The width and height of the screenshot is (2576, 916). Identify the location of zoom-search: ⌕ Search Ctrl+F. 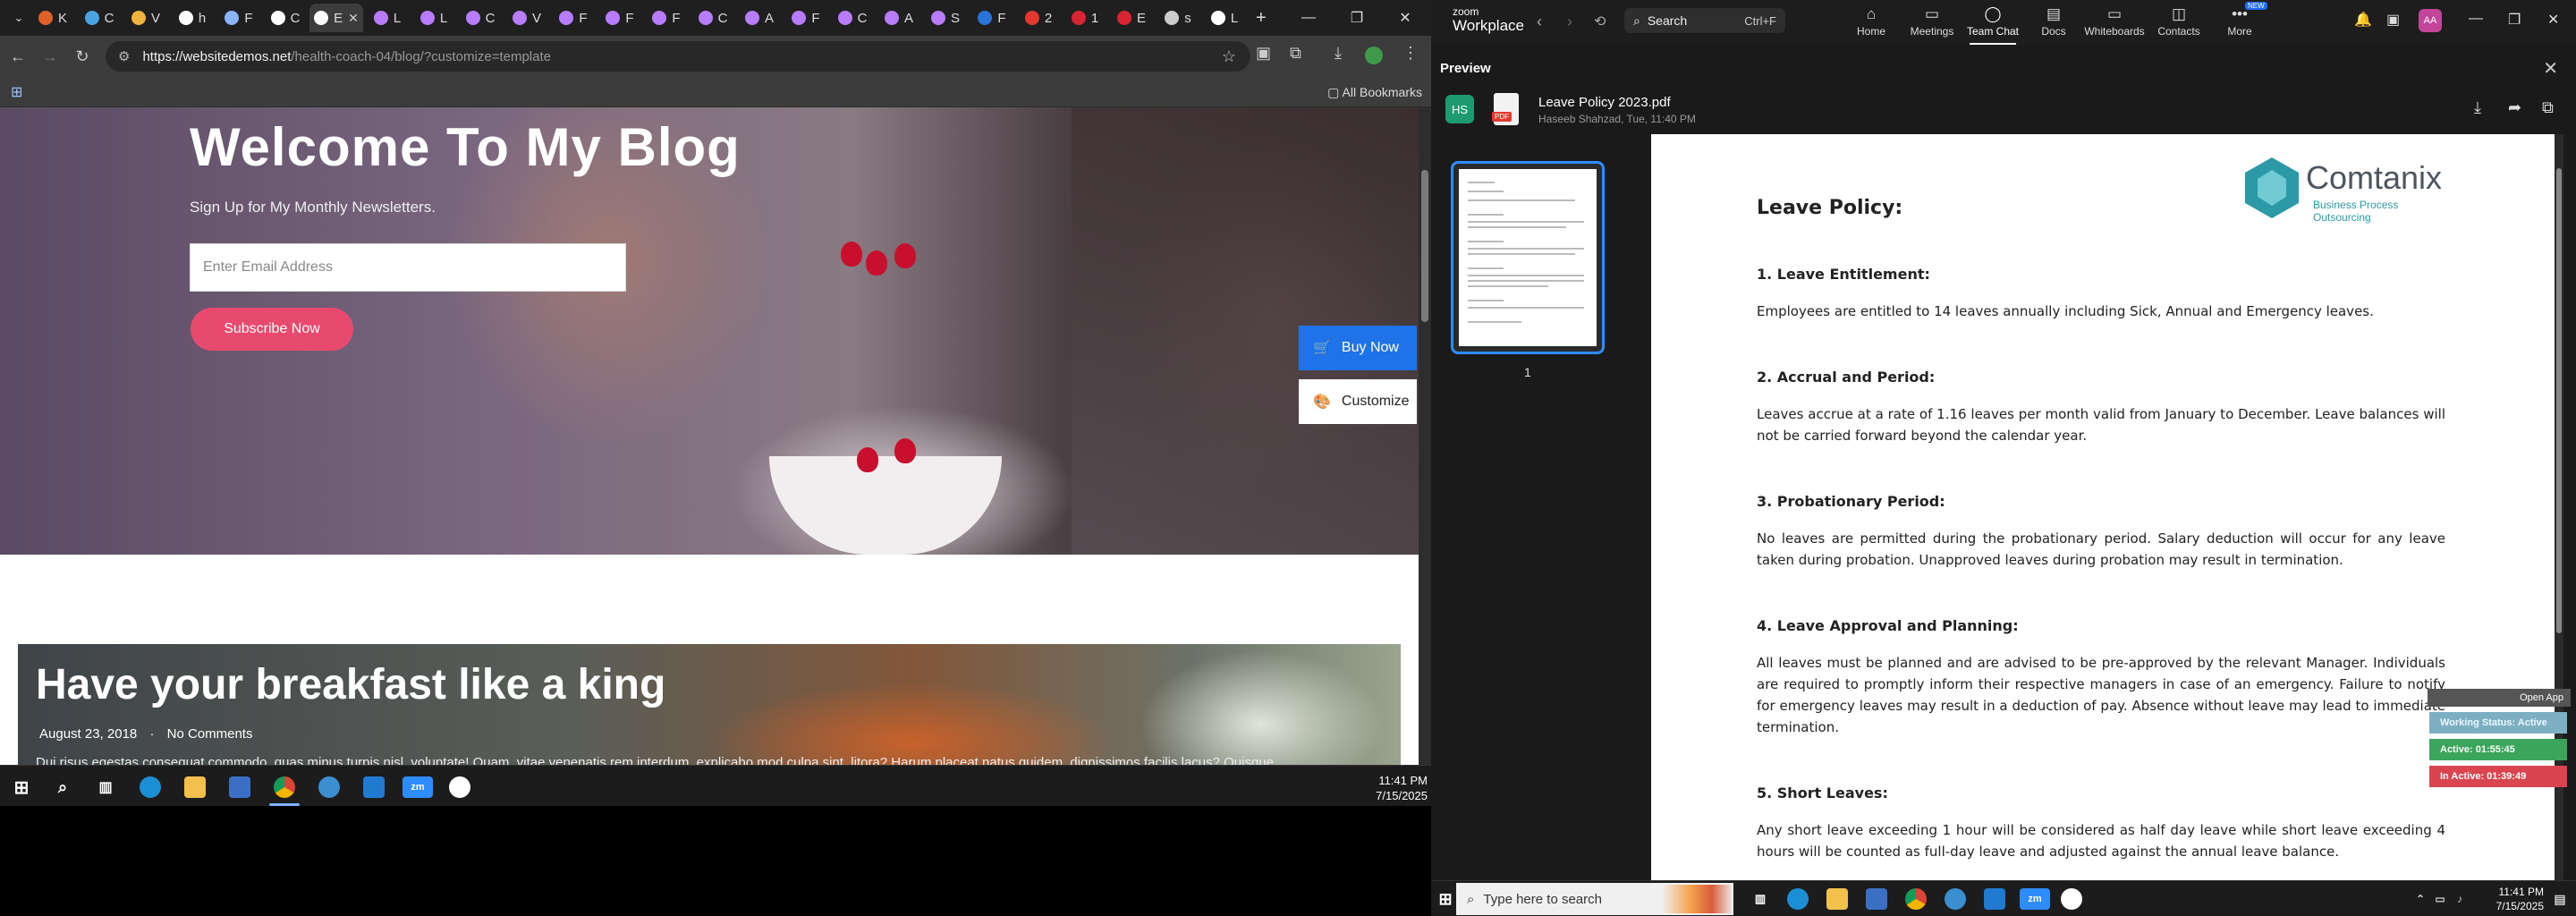
(1704, 20).